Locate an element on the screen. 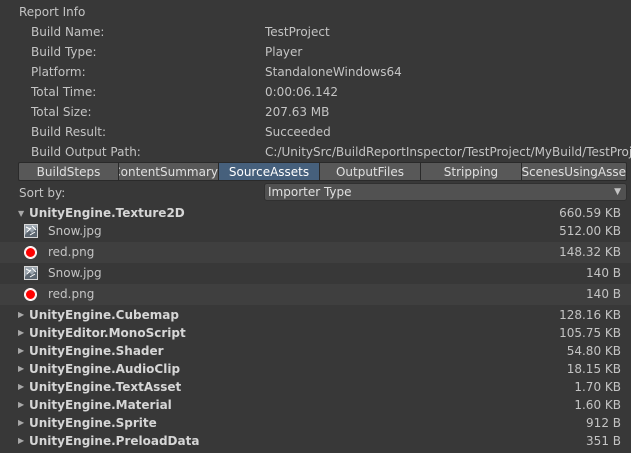  tab-label: ScenesUsingAsse is located at coordinates (574, 172).